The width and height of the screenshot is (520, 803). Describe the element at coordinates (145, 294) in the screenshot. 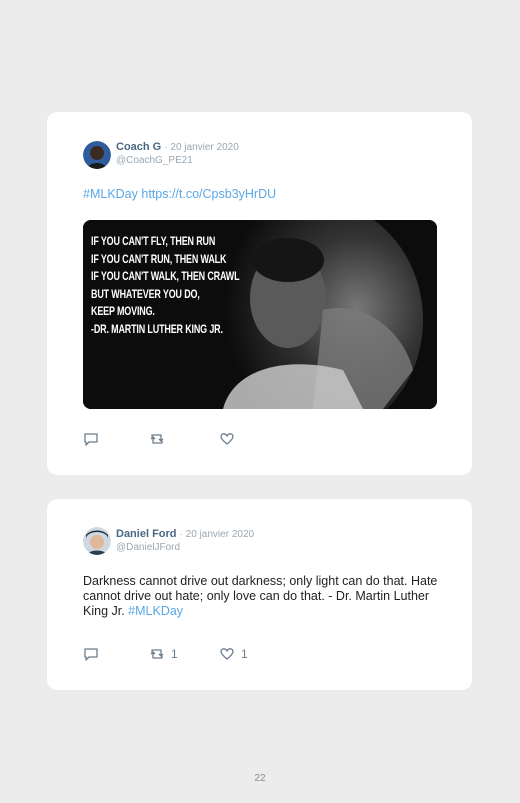

I see `quote-line: BUT WHATEVER YOU DO,` at that location.